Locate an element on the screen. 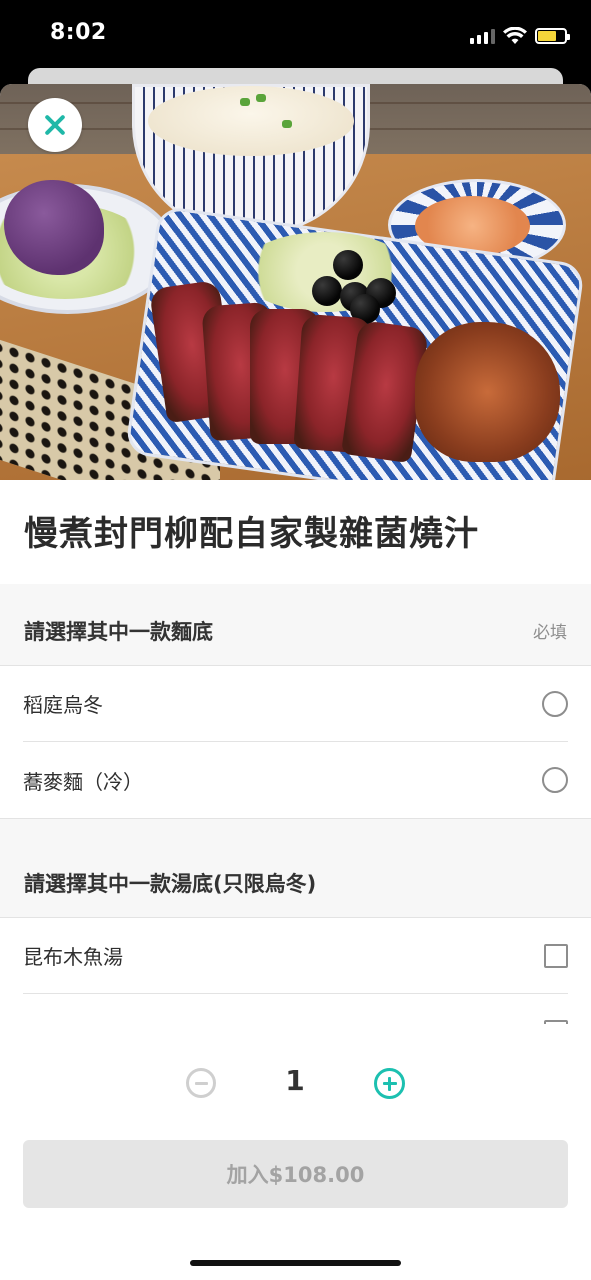 Image resolution: width=591 pixels, height=1280 pixels. option-soba-cold: 蕎麥麵（冷） is located at coordinates (295, 780).